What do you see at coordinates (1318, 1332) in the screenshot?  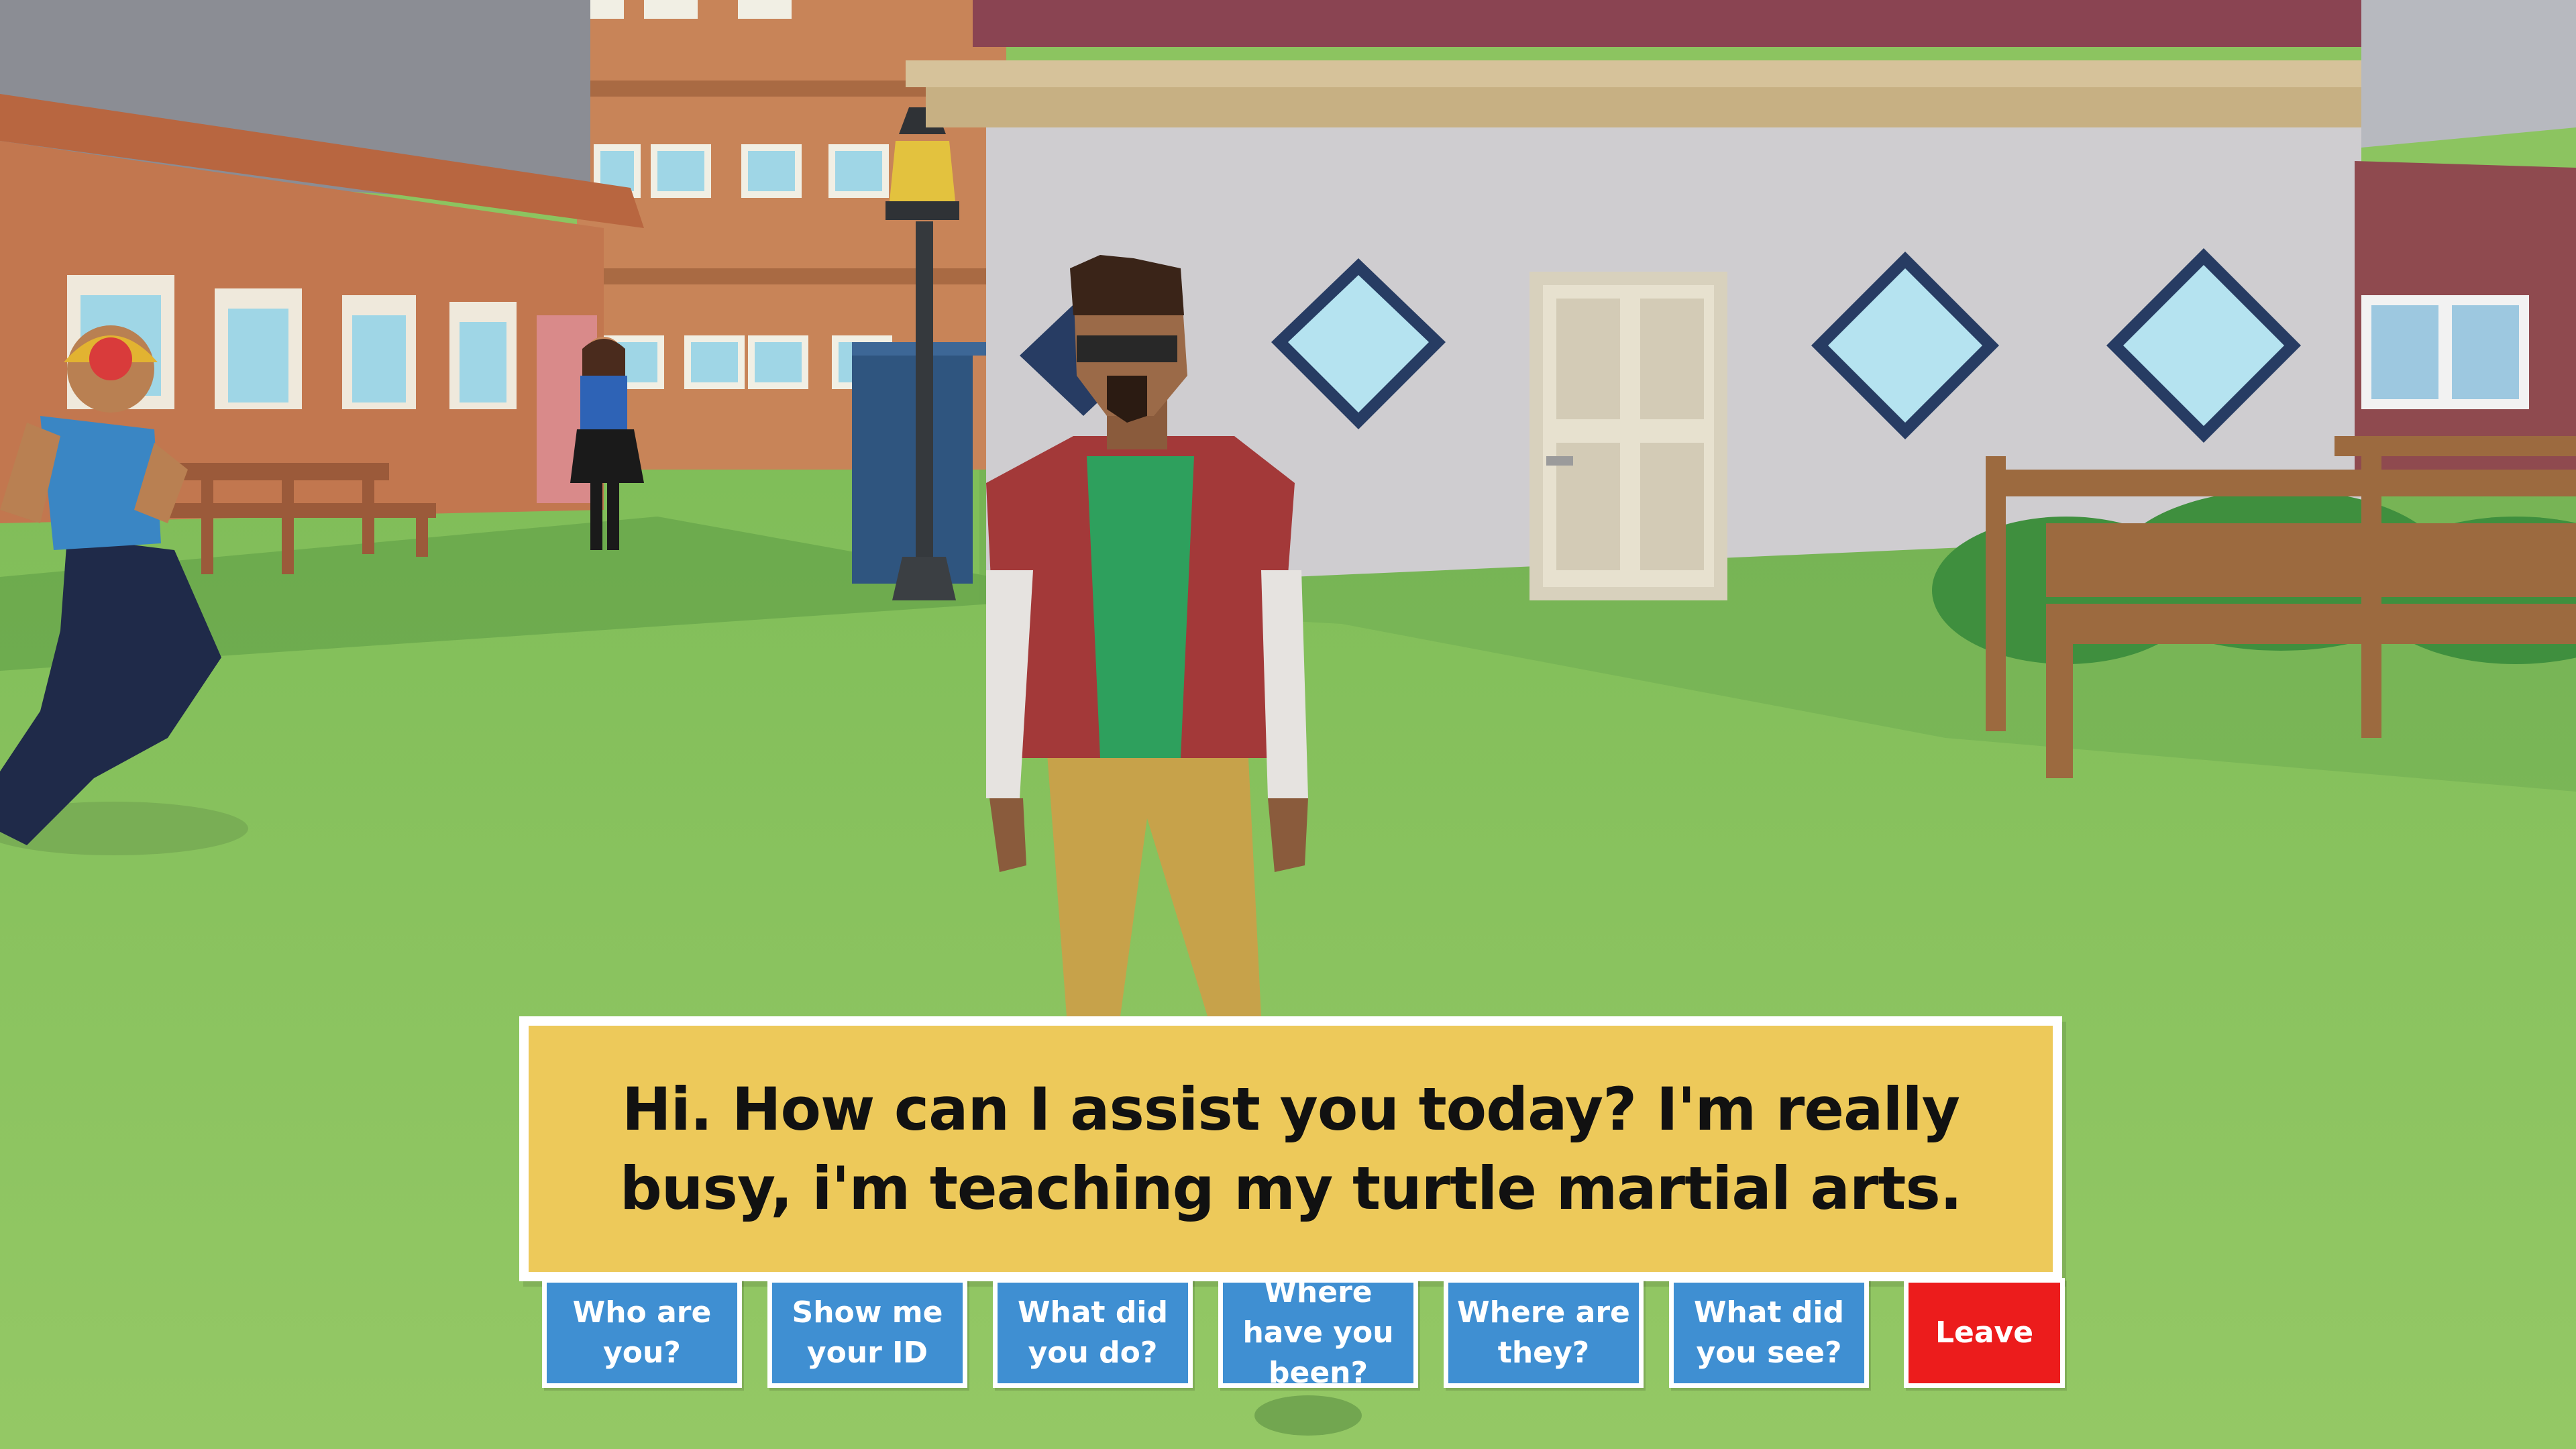 I see `choice-where-have-you-been: Where have you been?` at bounding box center [1318, 1332].